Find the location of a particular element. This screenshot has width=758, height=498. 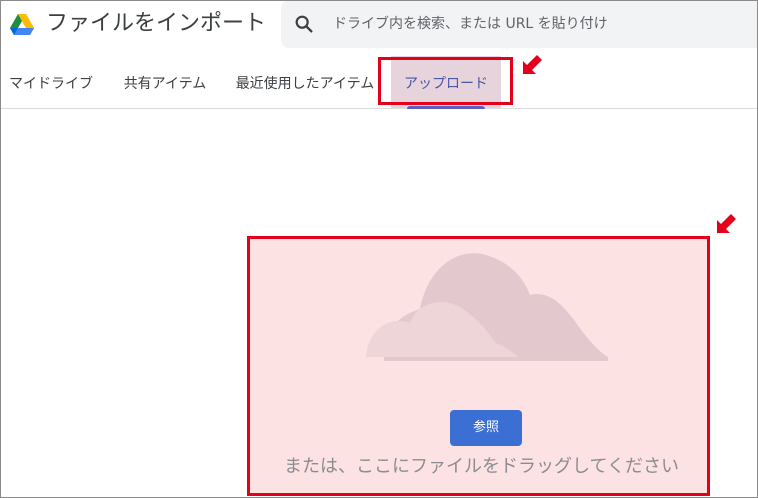

dialog-header: ファイルをインポート ドライブ内を検索、または URL を貼り付け is located at coordinates (379, 26).